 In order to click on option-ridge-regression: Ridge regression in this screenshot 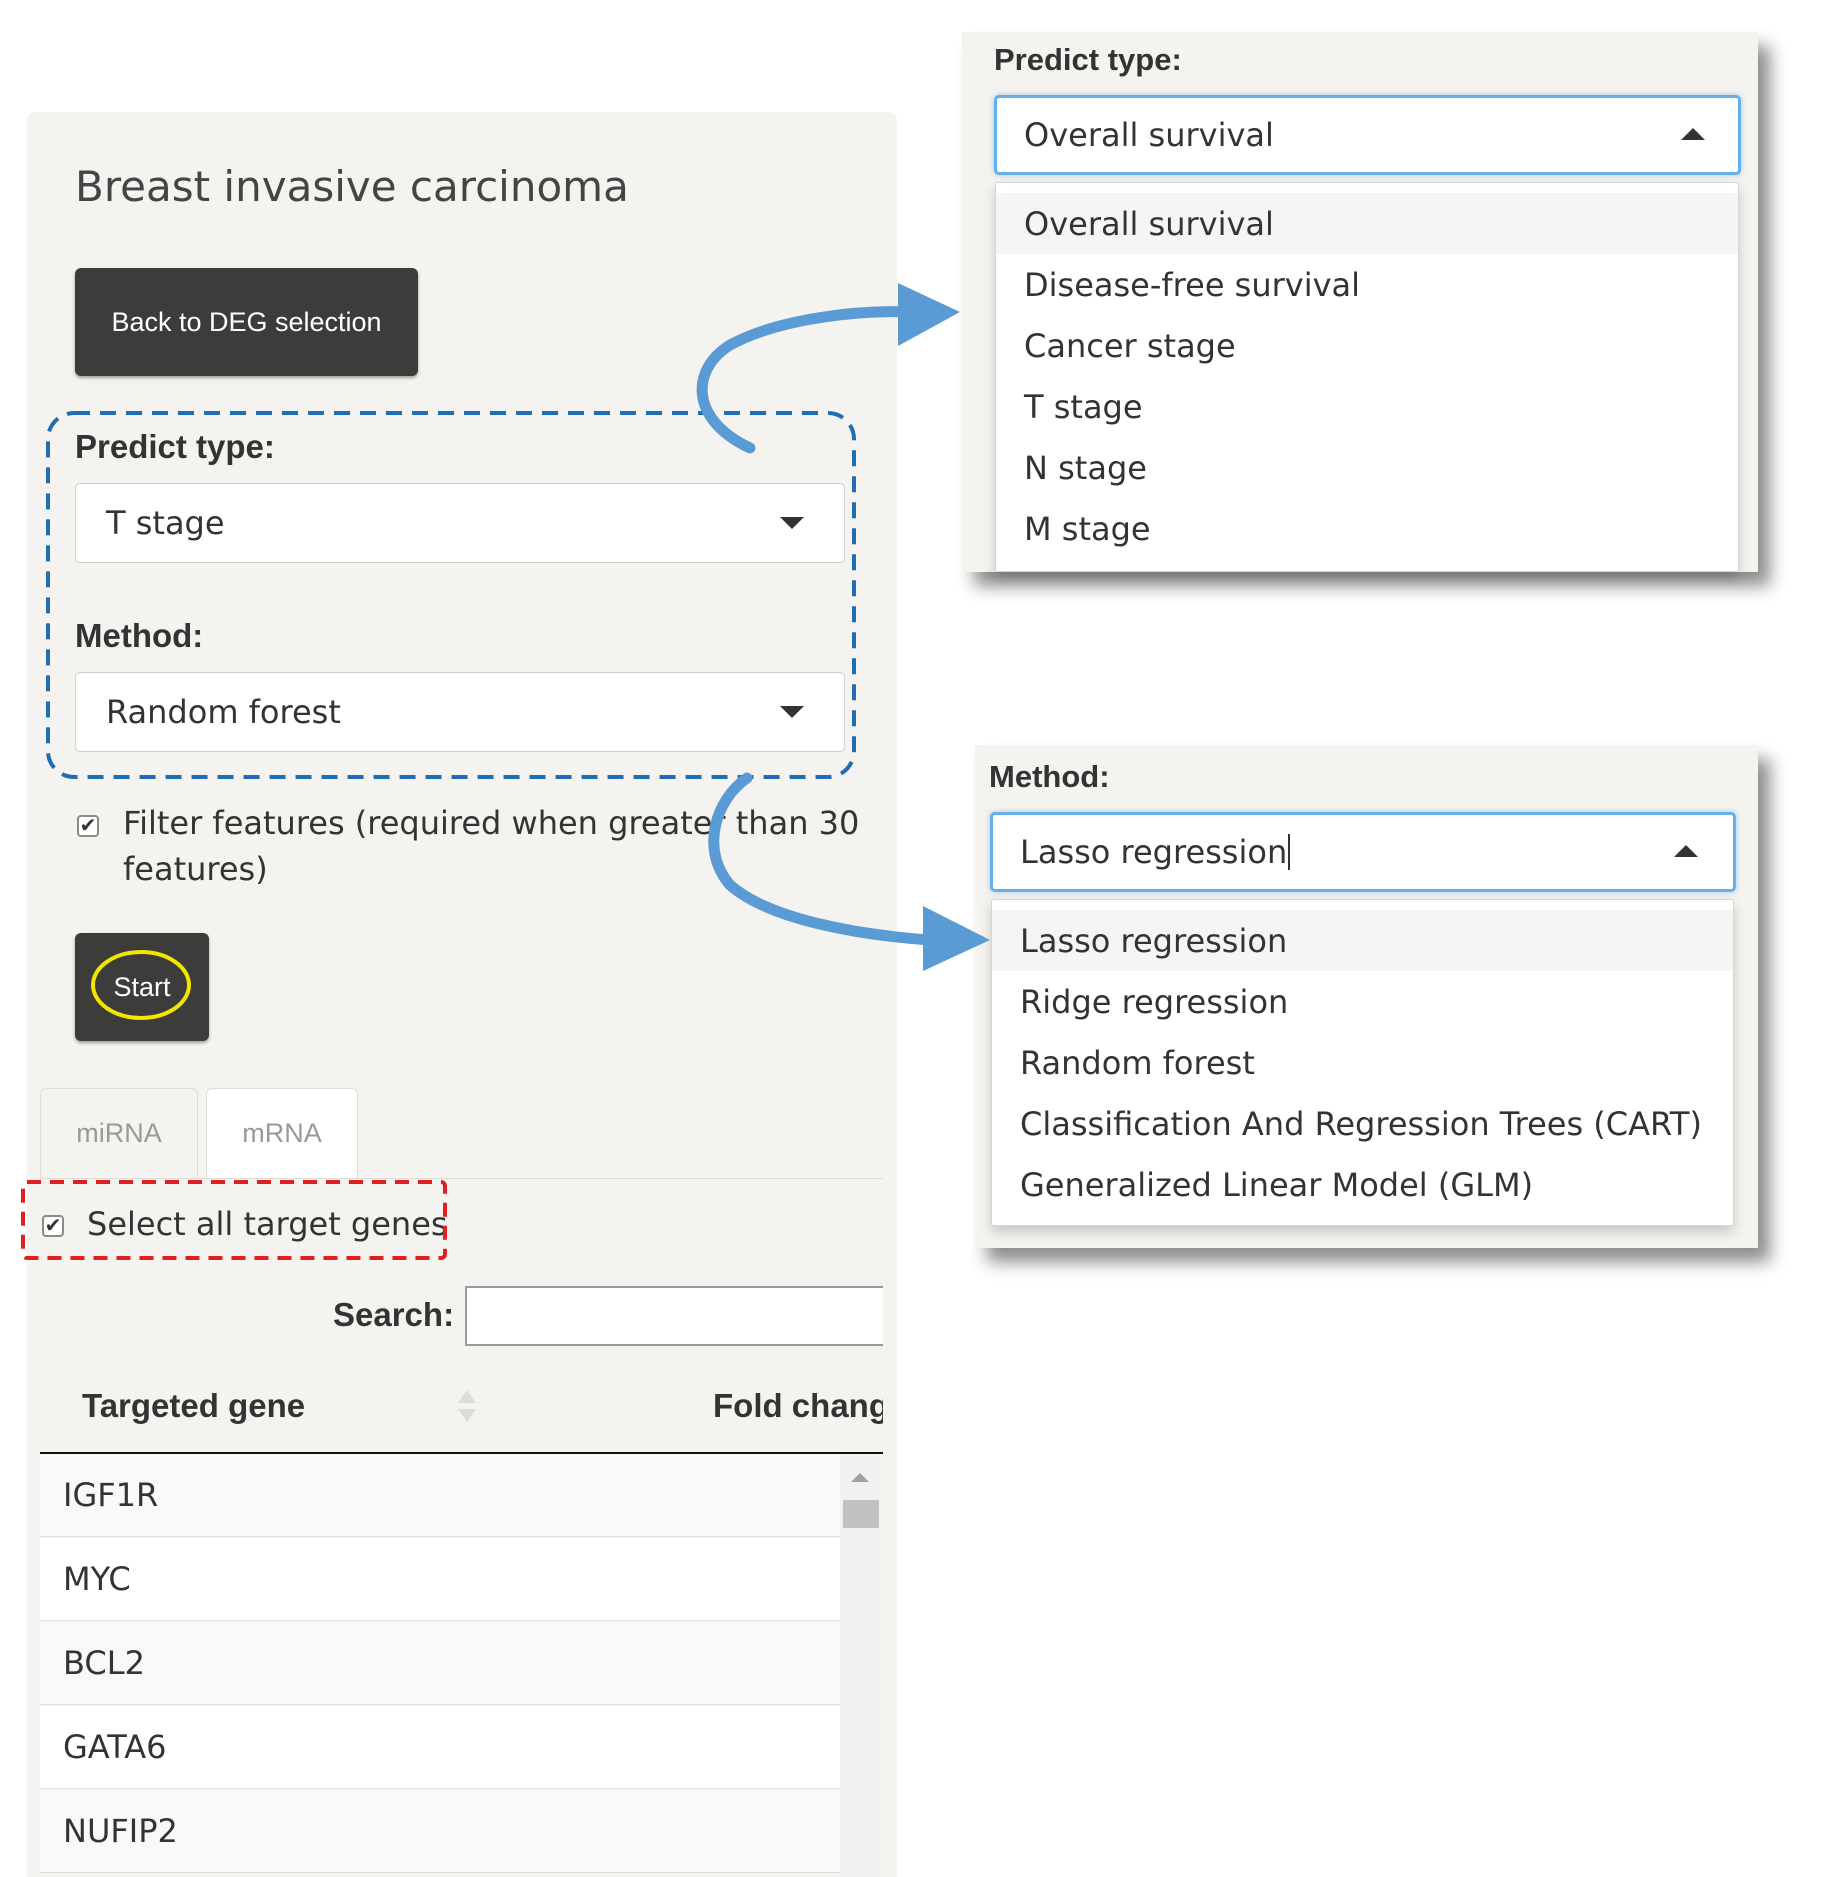, I will do `click(1362, 1001)`.